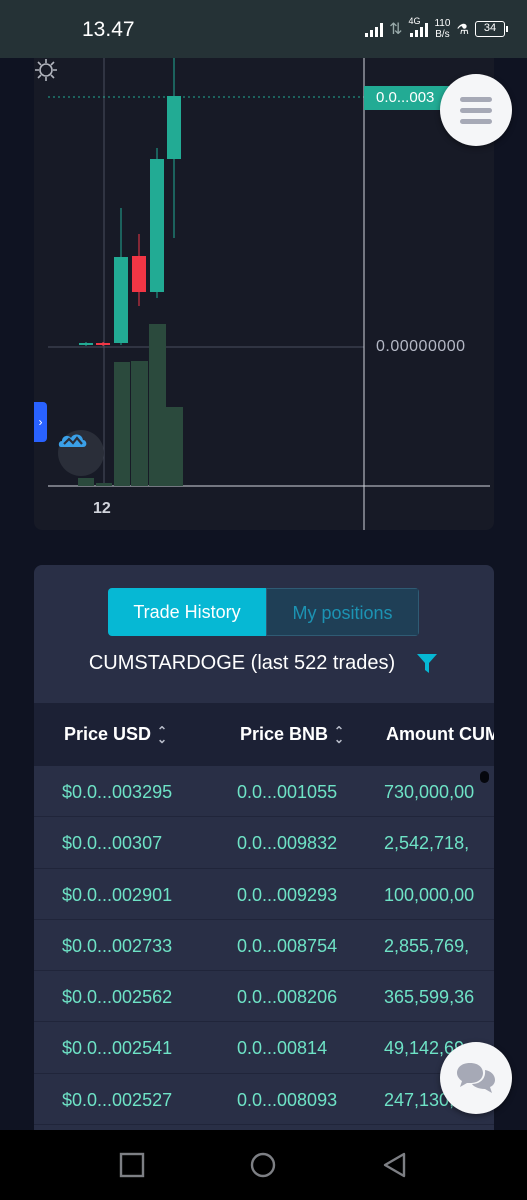 This screenshot has height=1200, width=527. What do you see at coordinates (414, 21) in the screenshot?
I see `network-type: 4G` at bounding box center [414, 21].